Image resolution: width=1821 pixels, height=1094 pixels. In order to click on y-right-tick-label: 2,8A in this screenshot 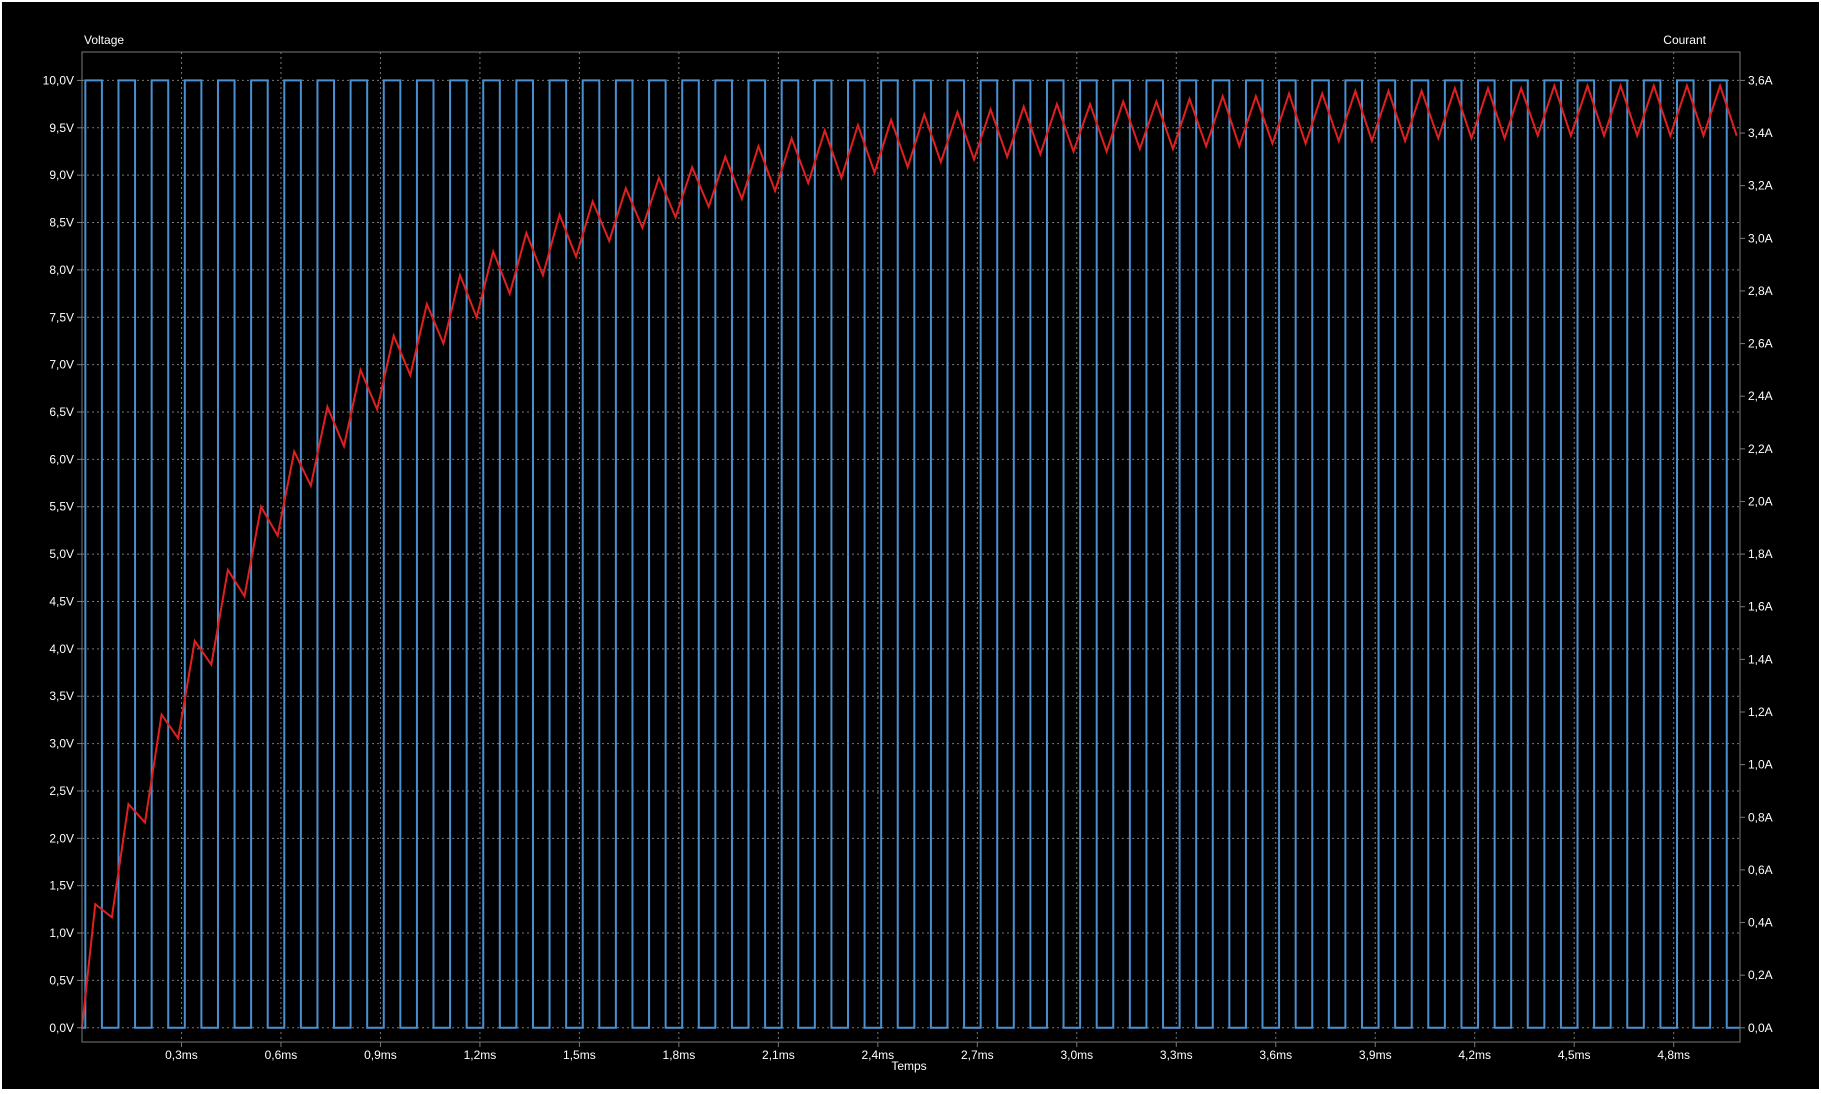, I will do `click(1760, 291)`.